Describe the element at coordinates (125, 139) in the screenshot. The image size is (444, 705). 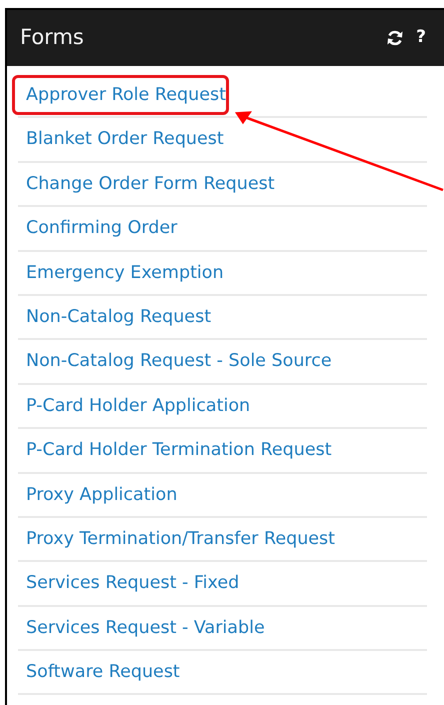
I see `form-link: Blanket Order Request` at that location.